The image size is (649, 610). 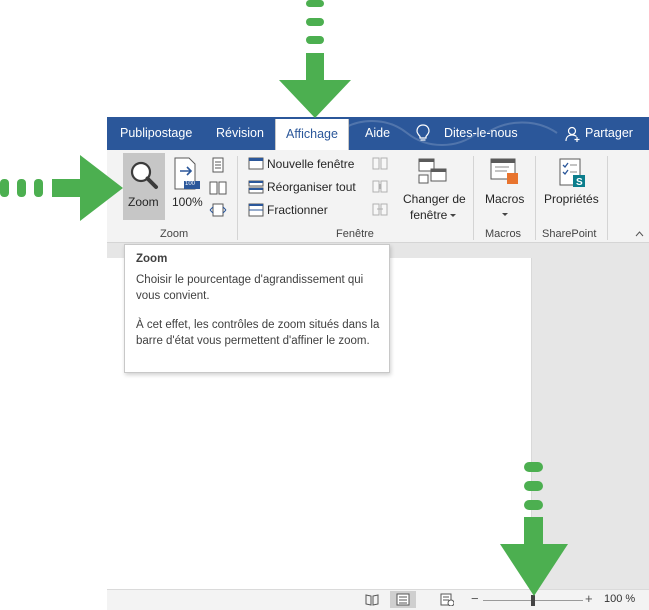 I want to click on sharepoint-properties-icon: S, so click(x=572, y=173).